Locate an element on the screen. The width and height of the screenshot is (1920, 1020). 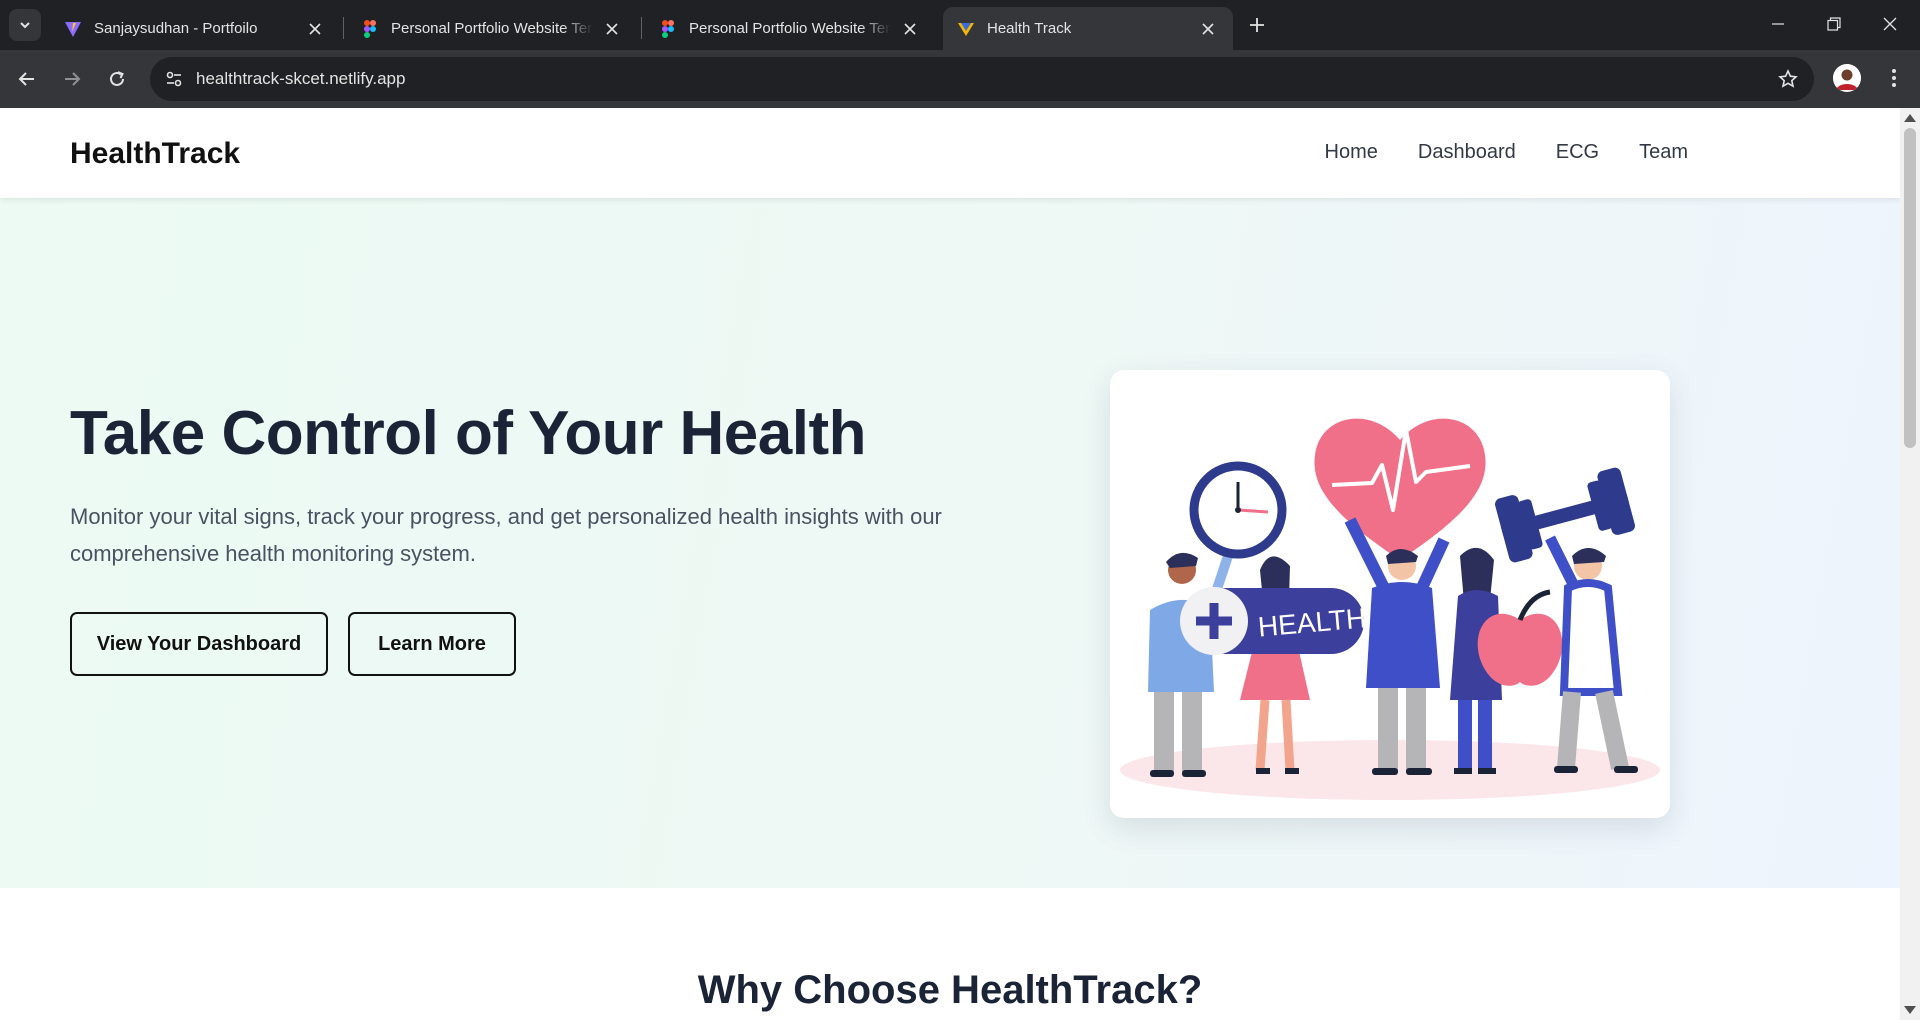
heart-ecg-icon is located at coordinates (1400, 489).